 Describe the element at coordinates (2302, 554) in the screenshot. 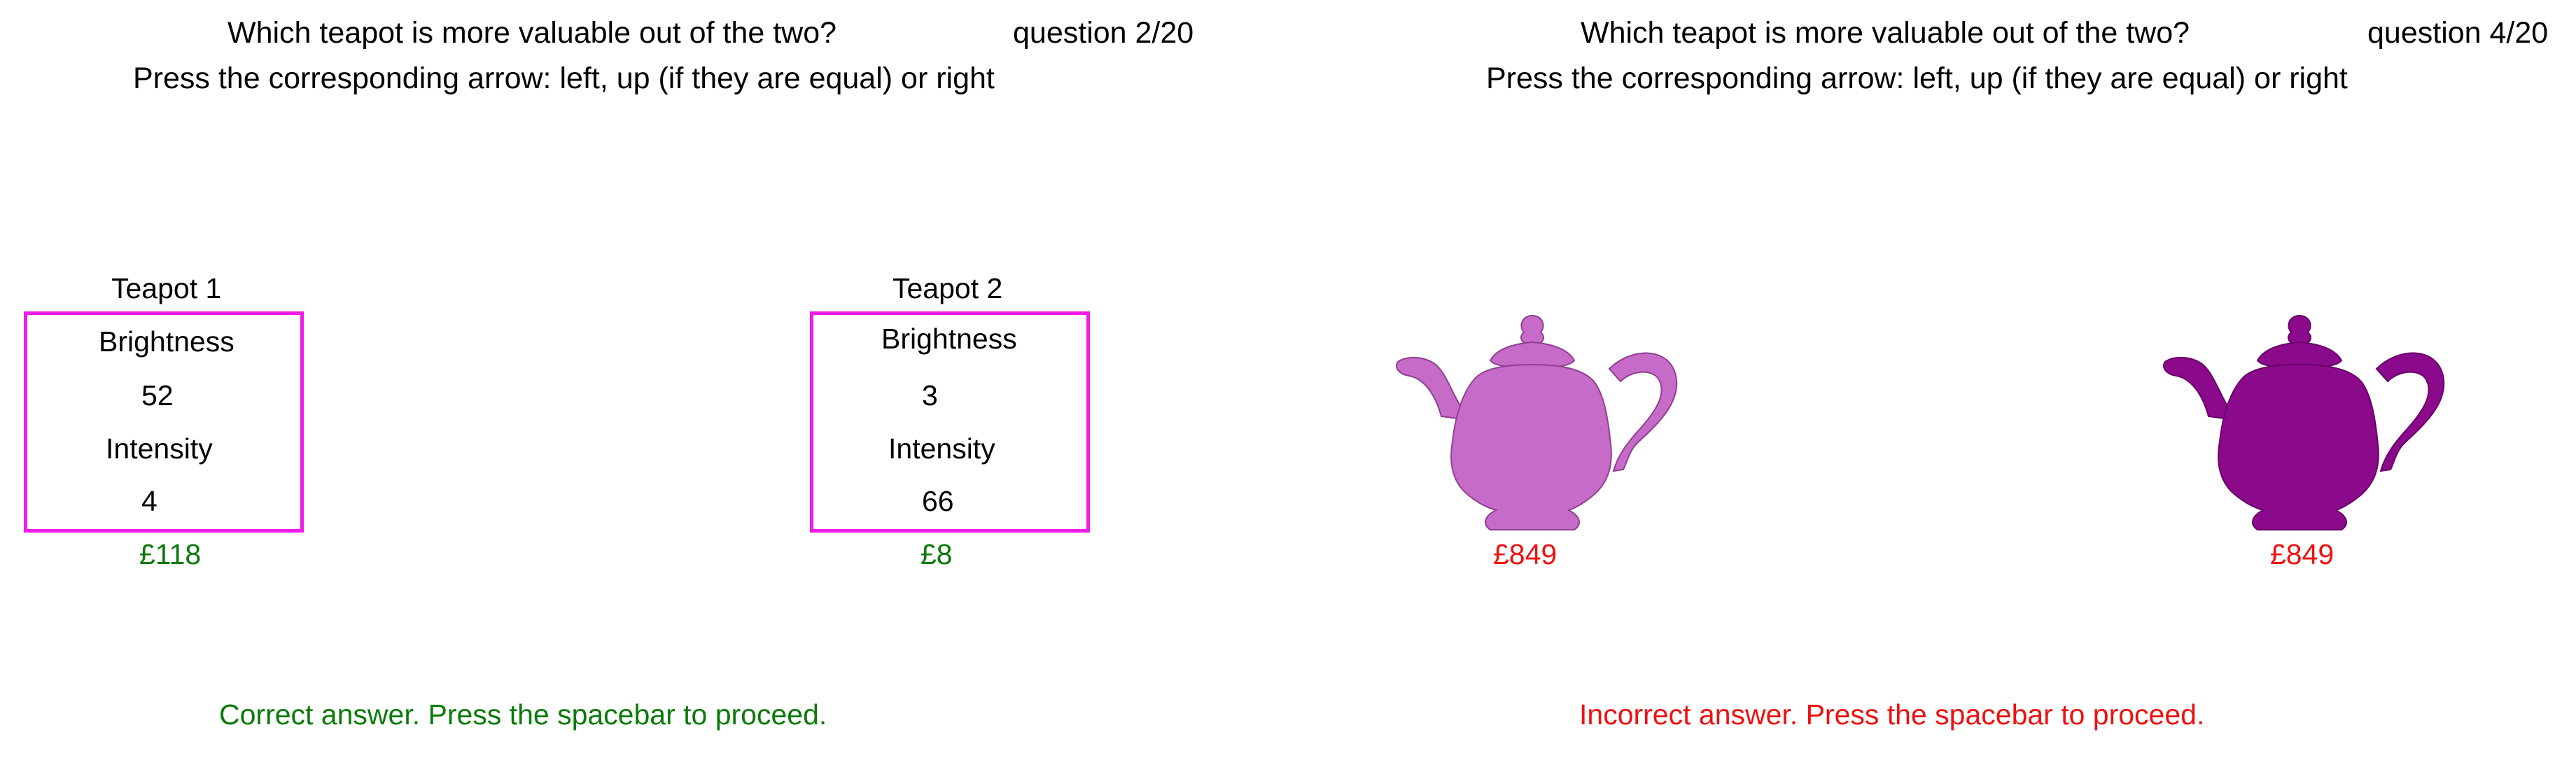

I see `teapot-right-price: £849` at that location.